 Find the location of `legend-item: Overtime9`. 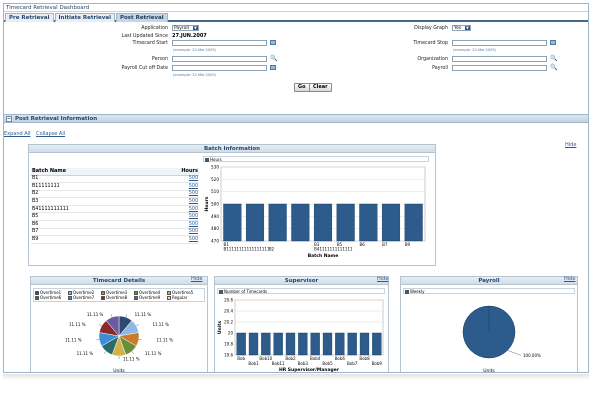

legend-item: Overtime9 is located at coordinates (150, 297).